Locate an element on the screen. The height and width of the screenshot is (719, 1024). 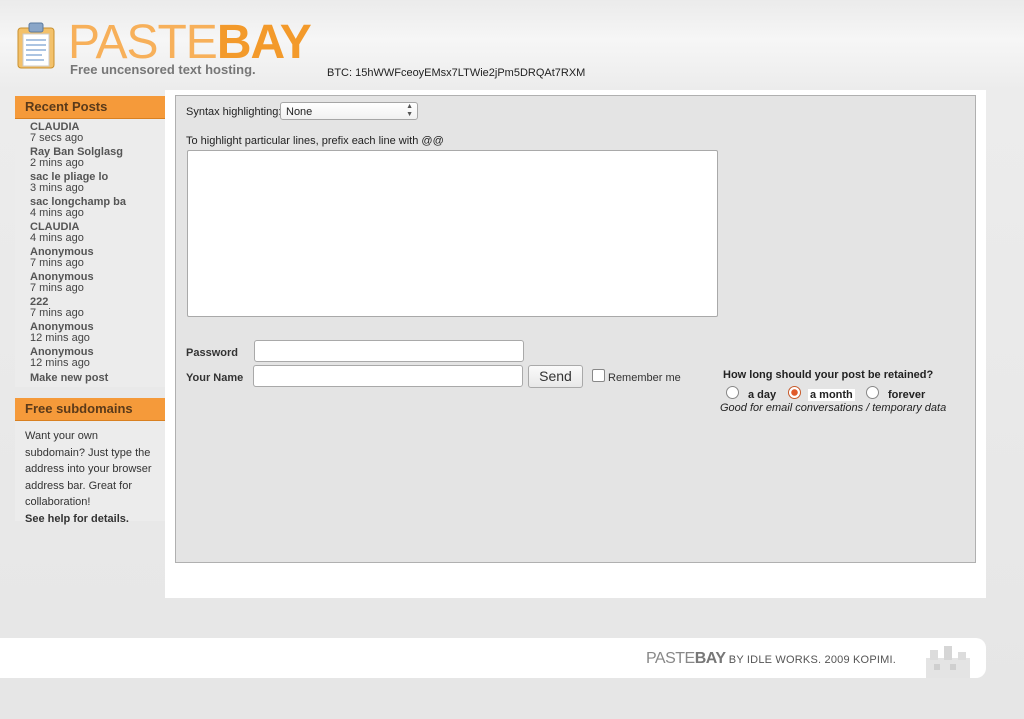
syntax-label: Syntax highlighting: is located at coordinates (234, 112).